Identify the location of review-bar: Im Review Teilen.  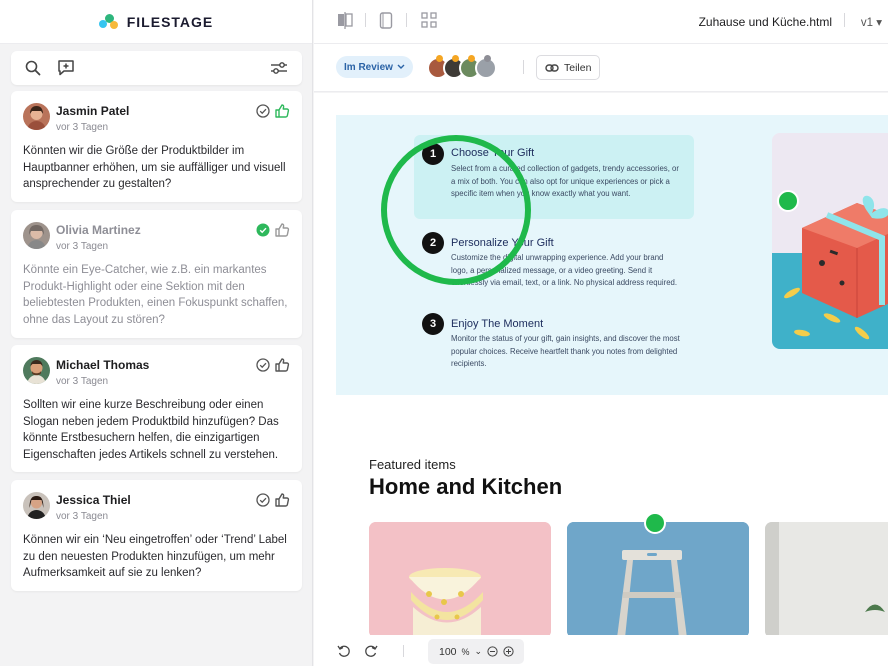
(601, 68).